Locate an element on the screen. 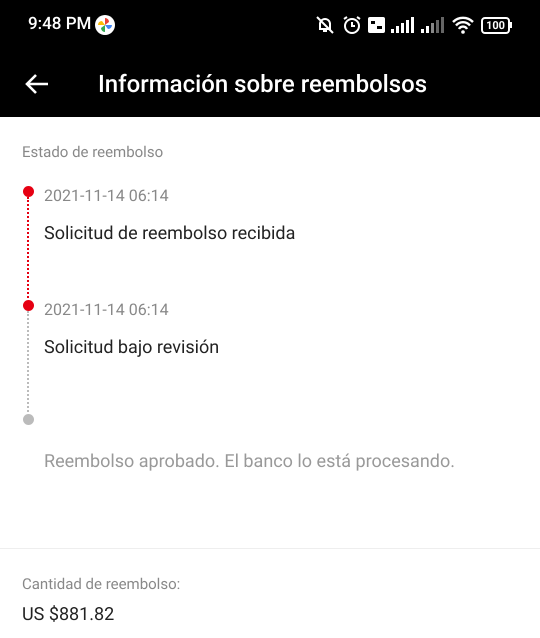 The height and width of the screenshot is (638, 540). back-arrow-icon is located at coordinates (37, 83).